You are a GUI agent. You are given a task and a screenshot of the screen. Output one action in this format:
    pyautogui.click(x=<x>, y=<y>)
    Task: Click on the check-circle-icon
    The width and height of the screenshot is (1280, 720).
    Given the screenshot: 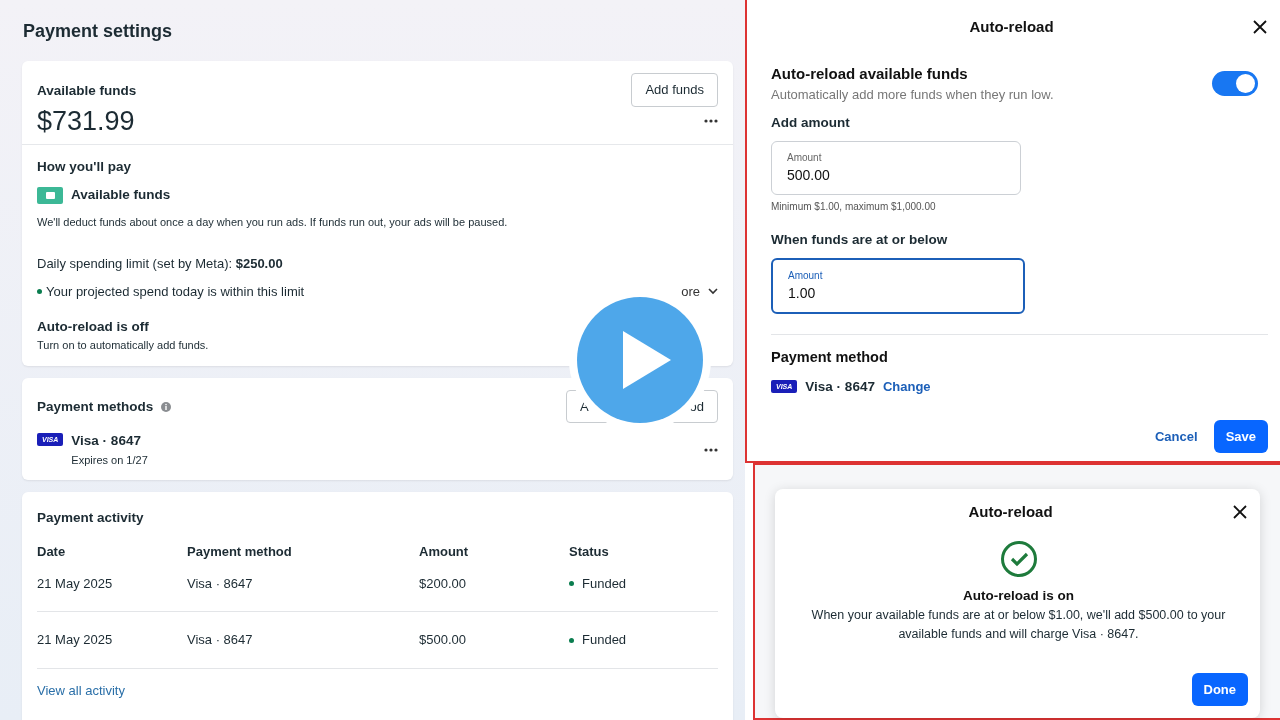 What is the action you would take?
    pyautogui.click(x=1018, y=558)
    